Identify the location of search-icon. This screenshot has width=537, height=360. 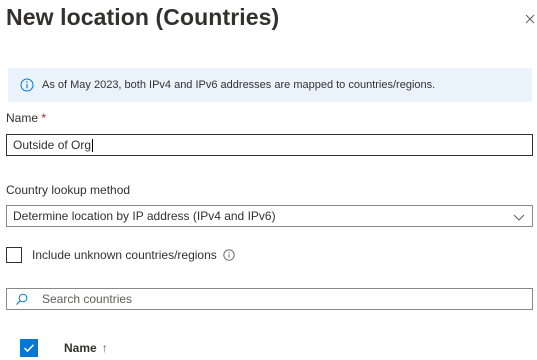
(21, 299).